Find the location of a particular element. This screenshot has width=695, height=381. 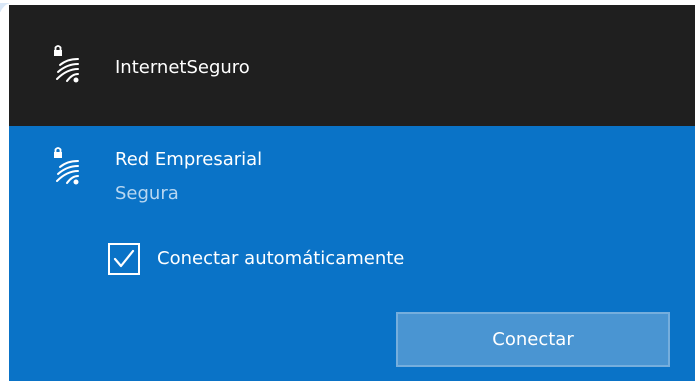

auto-connect-checkbox: Conectar automáticamente is located at coordinates (256, 259).